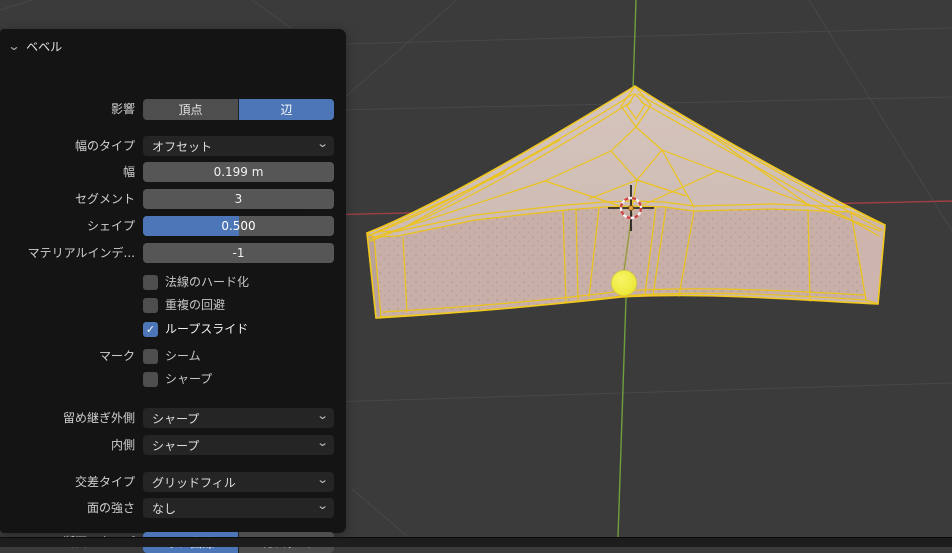 Image resolution: width=952 pixels, height=553 pixels. Describe the element at coordinates (286, 109) in the screenshot. I see `affect-option-edges: 辺` at that location.